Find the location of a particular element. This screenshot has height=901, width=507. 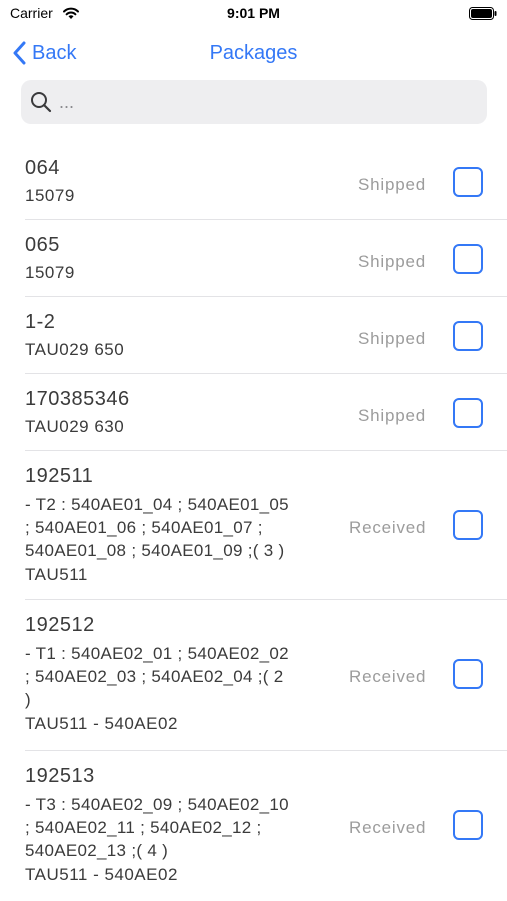

navigation-bar: Back Packages is located at coordinates (253, 53).